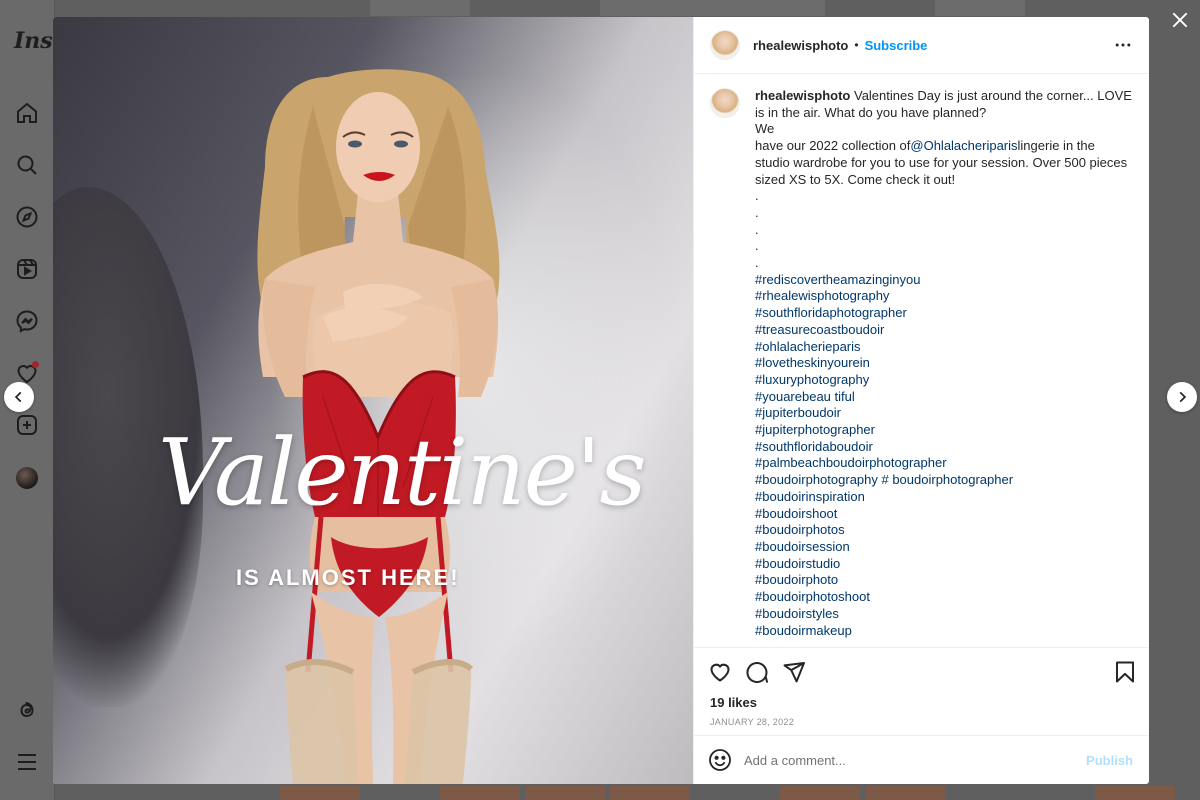 This screenshot has width=1200, height=800. I want to click on caption-text-line2: We, so click(765, 129).